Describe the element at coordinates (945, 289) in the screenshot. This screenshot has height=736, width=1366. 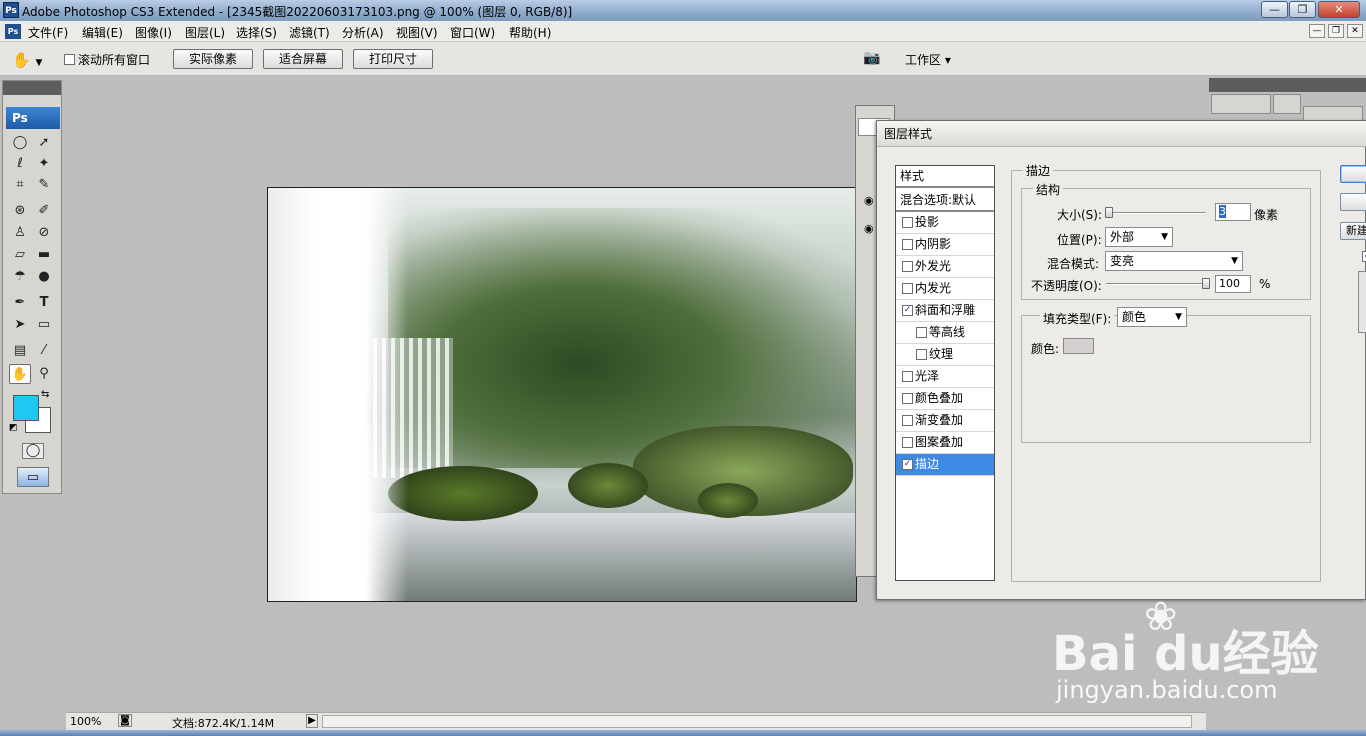
I see `style-item-inner-glow: 内发光` at that location.